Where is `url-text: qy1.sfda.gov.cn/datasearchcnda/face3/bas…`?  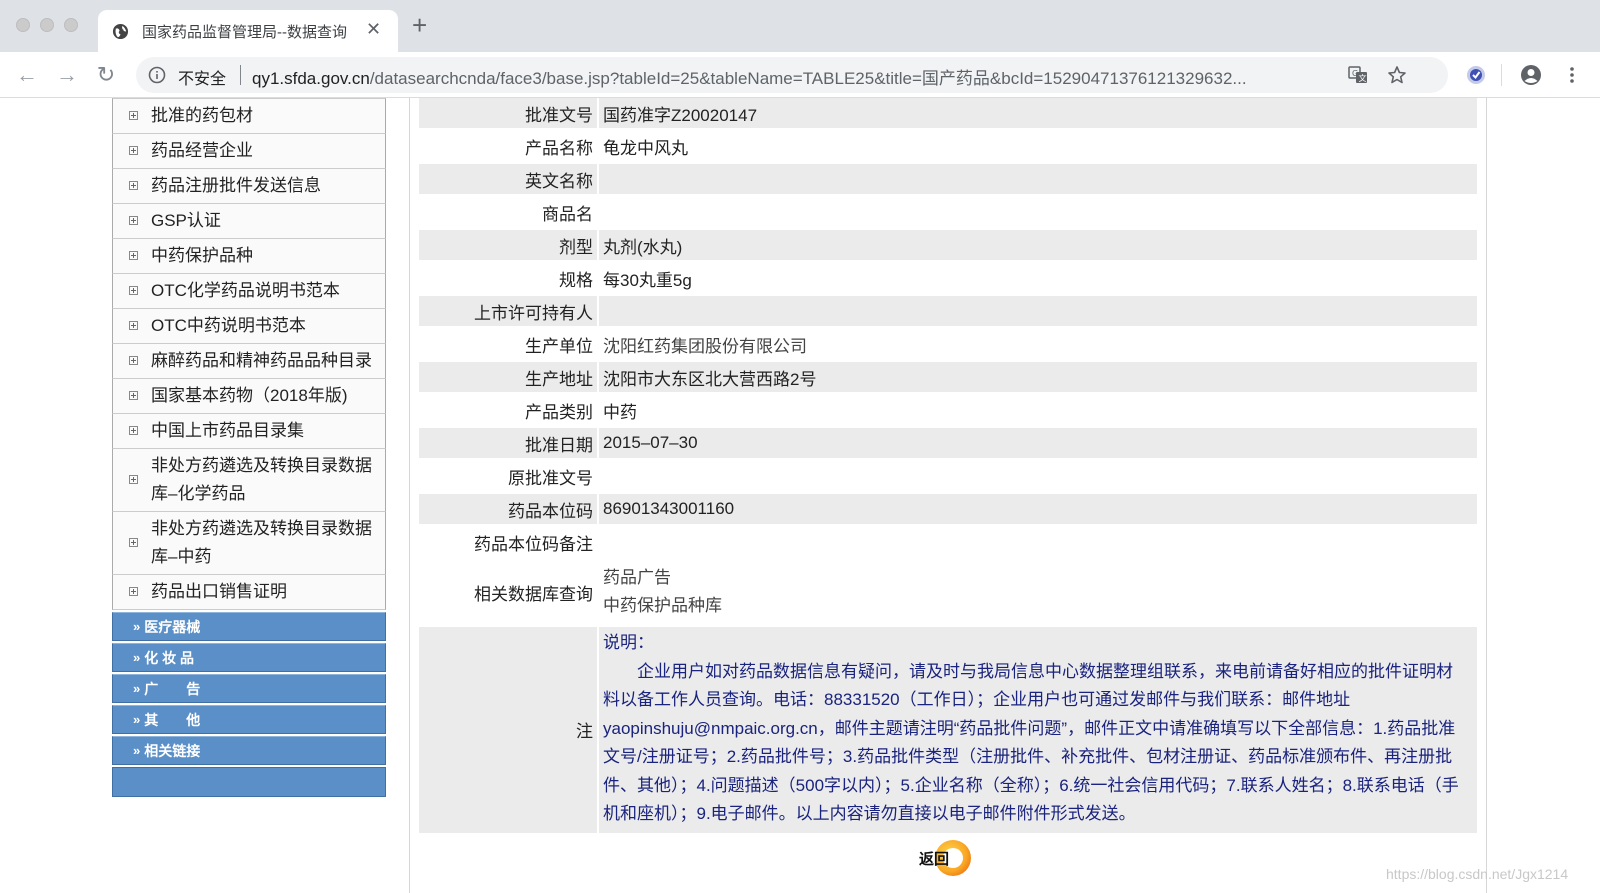
url-text: qy1.sfda.gov.cn/datasearchcnda/face3/bas… is located at coordinates (847, 76).